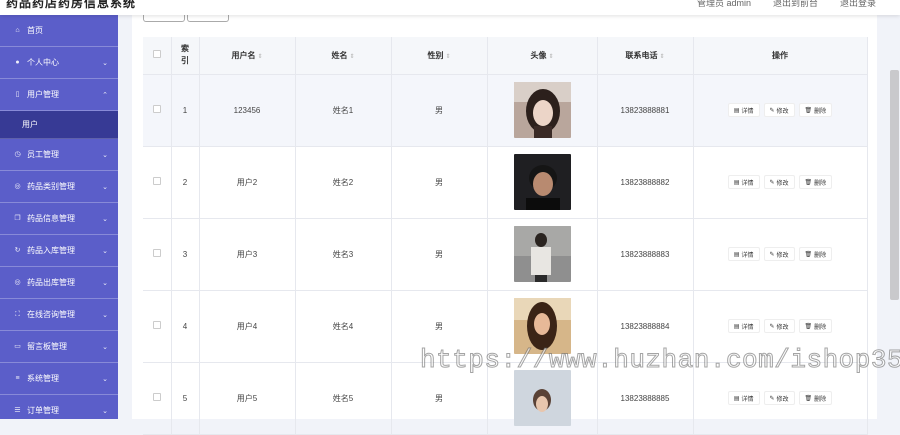 This screenshot has width=900, height=435. Describe the element at coordinates (59, 219) in the screenshot. I see `sidebar-item-drug-info: ❐ 药品信息管理 ⌄` at that location.